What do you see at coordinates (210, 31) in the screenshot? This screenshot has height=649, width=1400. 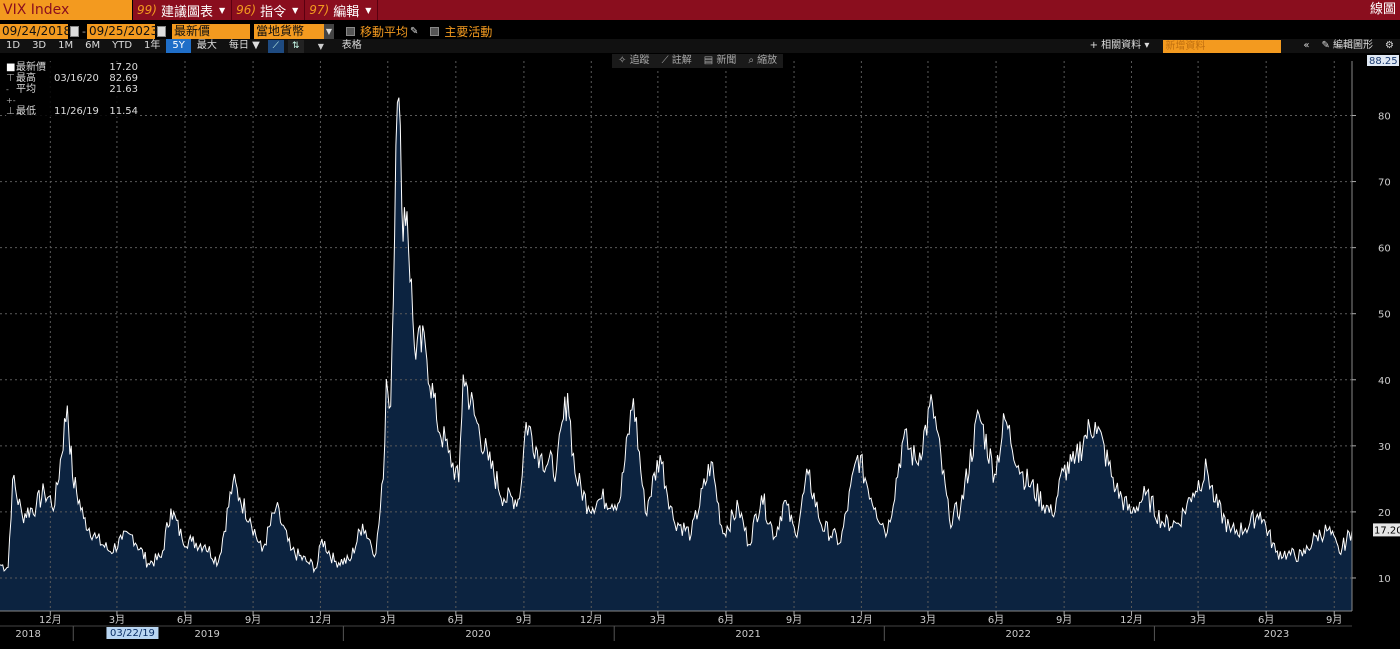 I see `price-field-select: 最新價` at bounding box center [210, 31].